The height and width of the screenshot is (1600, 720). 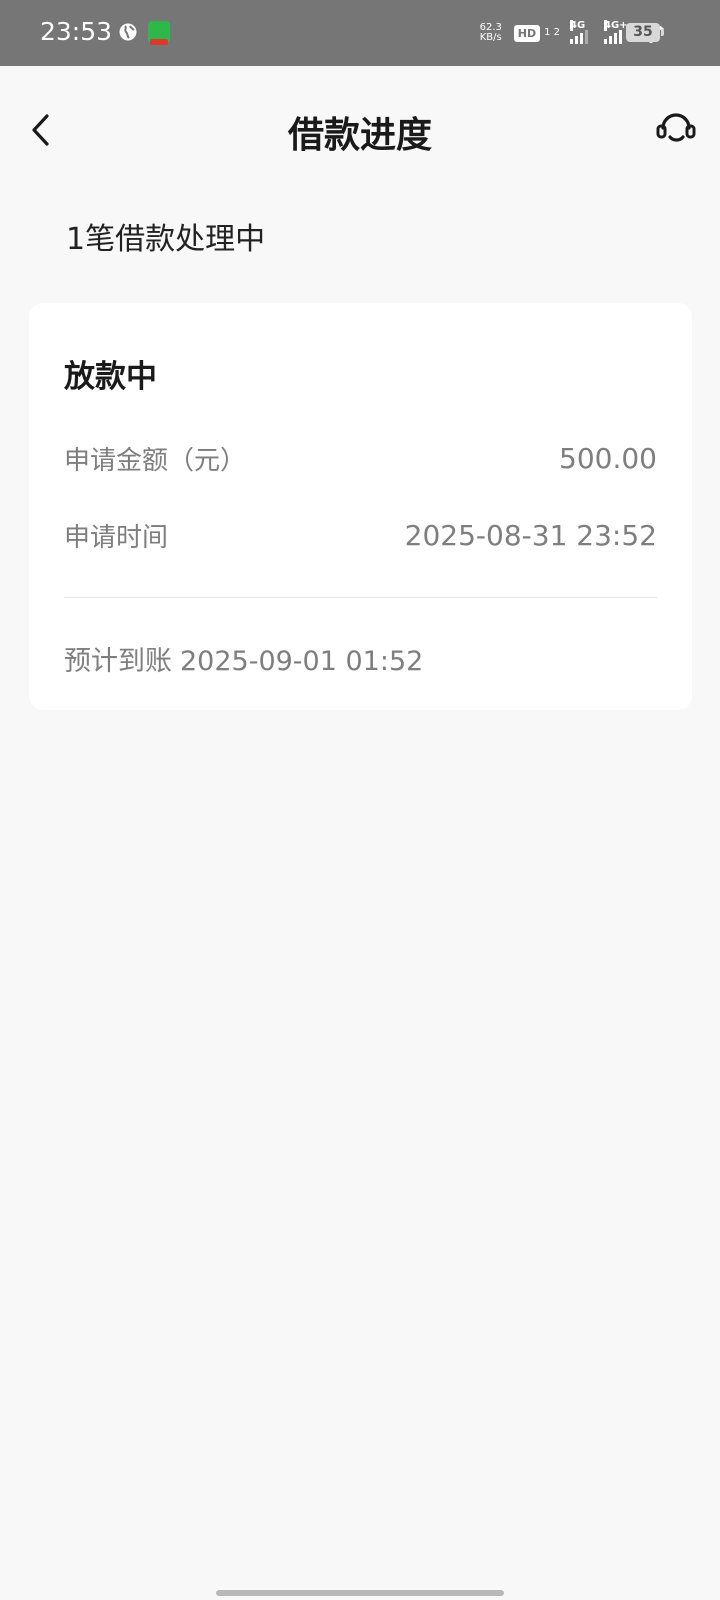 I want to click on sim2-signal-icon: 4G+, so click(x=616, y=32).